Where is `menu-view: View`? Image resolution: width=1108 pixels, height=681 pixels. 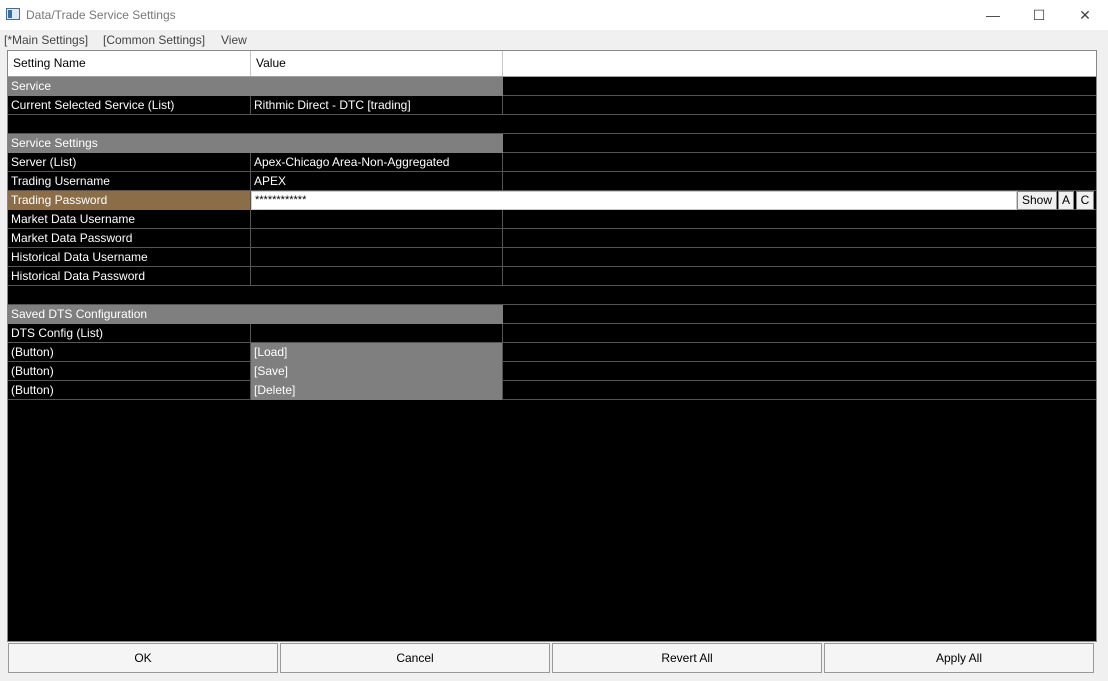 menu-view: View is located at coordinates (234, 40).